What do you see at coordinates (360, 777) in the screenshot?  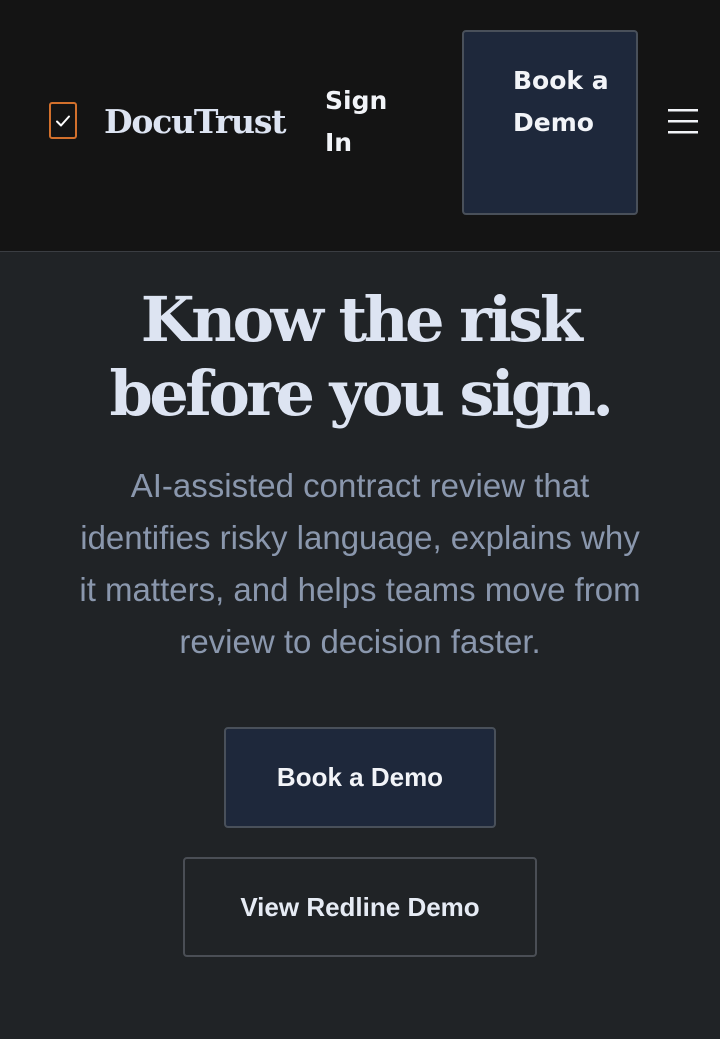 I see `book-demo-button: Book a Demo` at bounding box center [360, 777].